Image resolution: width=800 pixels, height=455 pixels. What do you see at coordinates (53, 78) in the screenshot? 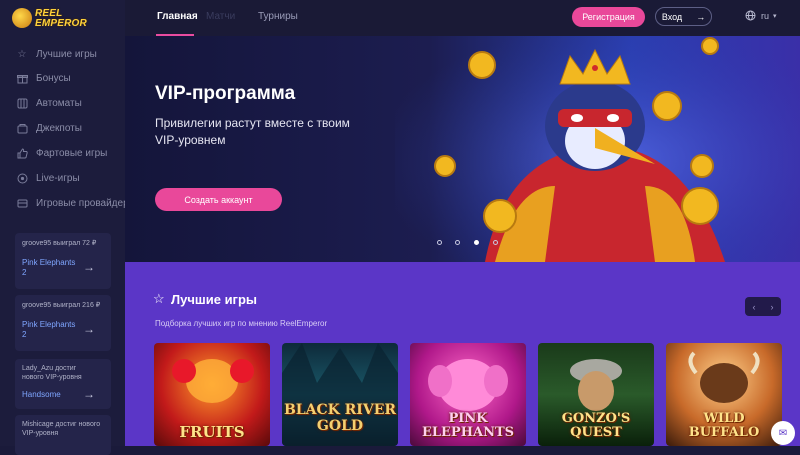
I see `sidebar-item-label: Бонусы` at bounding box center [53, 78].